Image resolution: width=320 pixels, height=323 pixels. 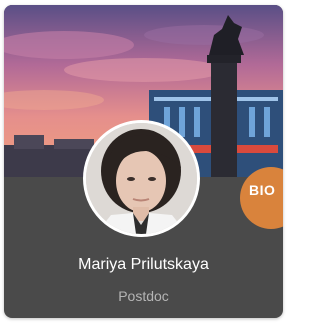 I want to click on profile-name: Mariya Prilutskaya, so click(x=143, y=264).